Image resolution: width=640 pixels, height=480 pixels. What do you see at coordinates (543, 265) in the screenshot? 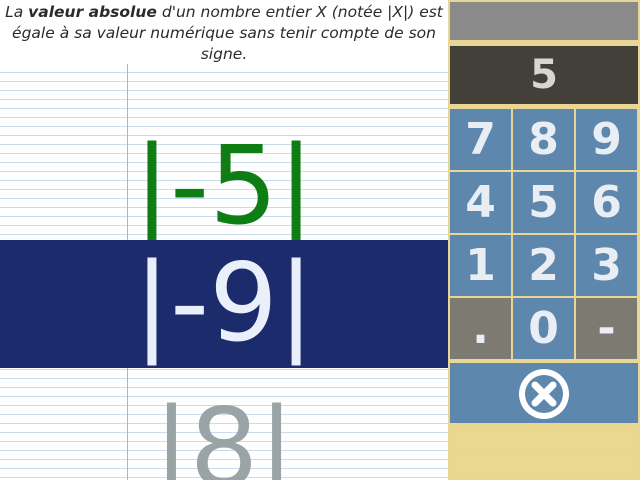
I see `key-2: 2` at bounding box center [543, 265].